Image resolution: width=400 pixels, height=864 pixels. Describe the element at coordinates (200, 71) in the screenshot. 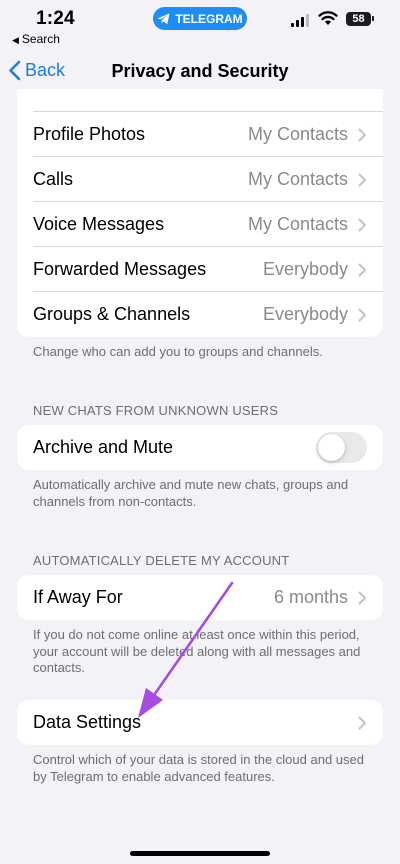

I see `page-title: Privacy and Security` at that location.